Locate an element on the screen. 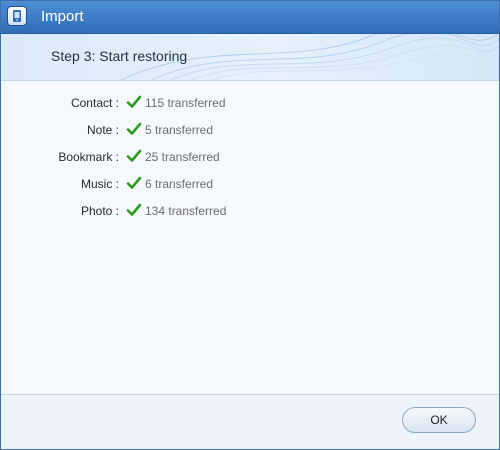 Image resolution: width=500 pixels, height=450 pixels. result-row-contact: Contact : 115 transferred is located at coordinates (250, 104).